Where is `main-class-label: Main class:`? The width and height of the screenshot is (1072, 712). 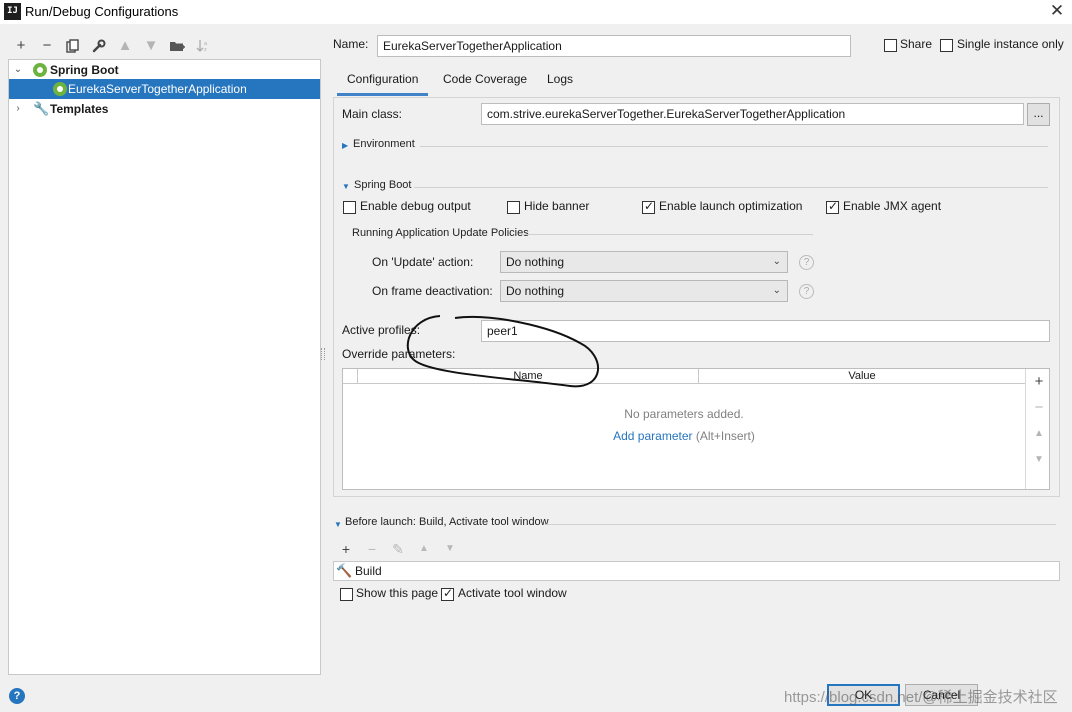 main-class-label: Main class: is located at coordinates (372, 114).